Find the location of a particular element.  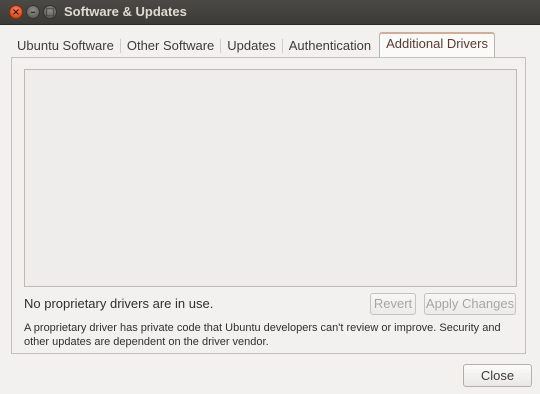

tab-ubuntu-software: Ubuntu Software is located at coordinates (65, 46).